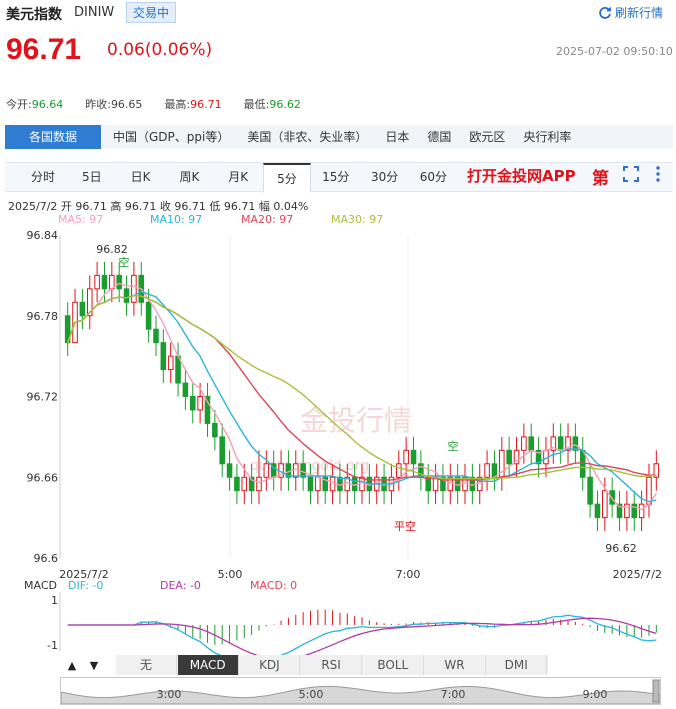 This screenshot has width=676, height=709. Describe the element at coordinates (311, 694) in the screenshot. I see `navigator-tick: 5:00` at that location.